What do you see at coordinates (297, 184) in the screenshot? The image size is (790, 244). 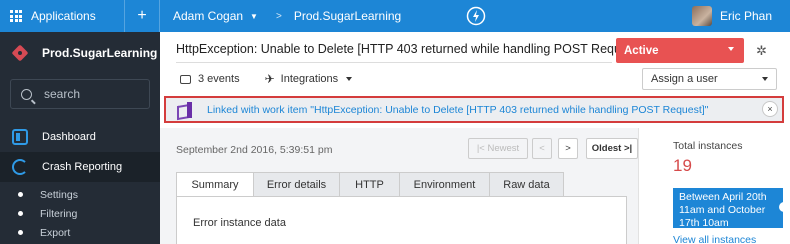 I see `tab-error-details: Error details` at bounding box center [297, 184].